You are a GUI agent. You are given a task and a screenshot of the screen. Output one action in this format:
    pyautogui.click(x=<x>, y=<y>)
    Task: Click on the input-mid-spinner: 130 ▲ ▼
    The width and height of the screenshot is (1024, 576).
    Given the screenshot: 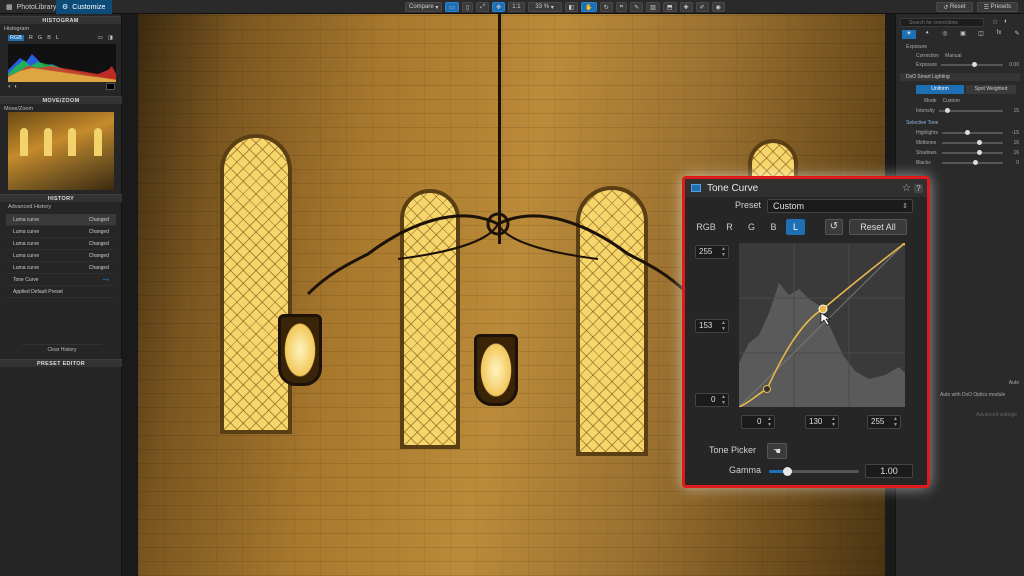 What is the action you would take?
    pyautogui.click(x=822, y=422)
    